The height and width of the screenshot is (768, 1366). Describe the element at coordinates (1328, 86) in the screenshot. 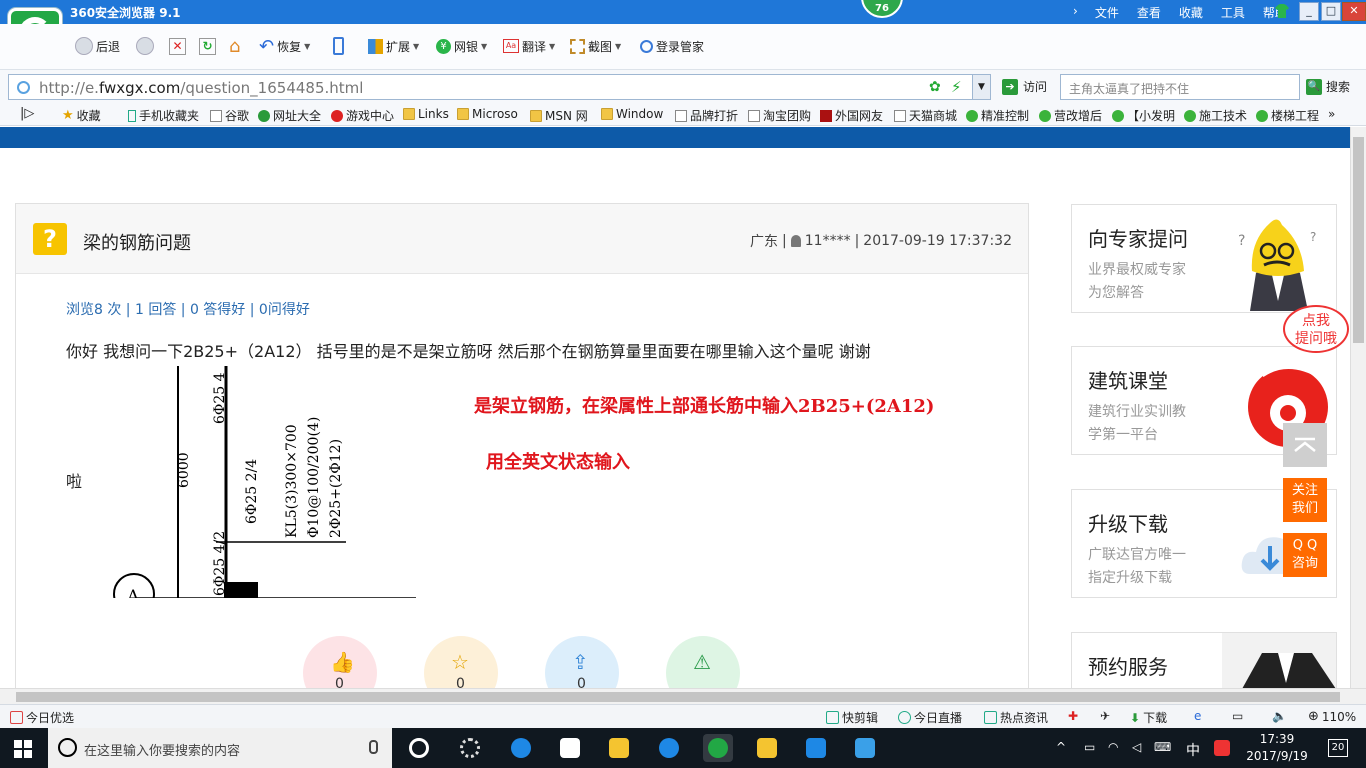

I see `search-button: 🔍 搜索` at that location.